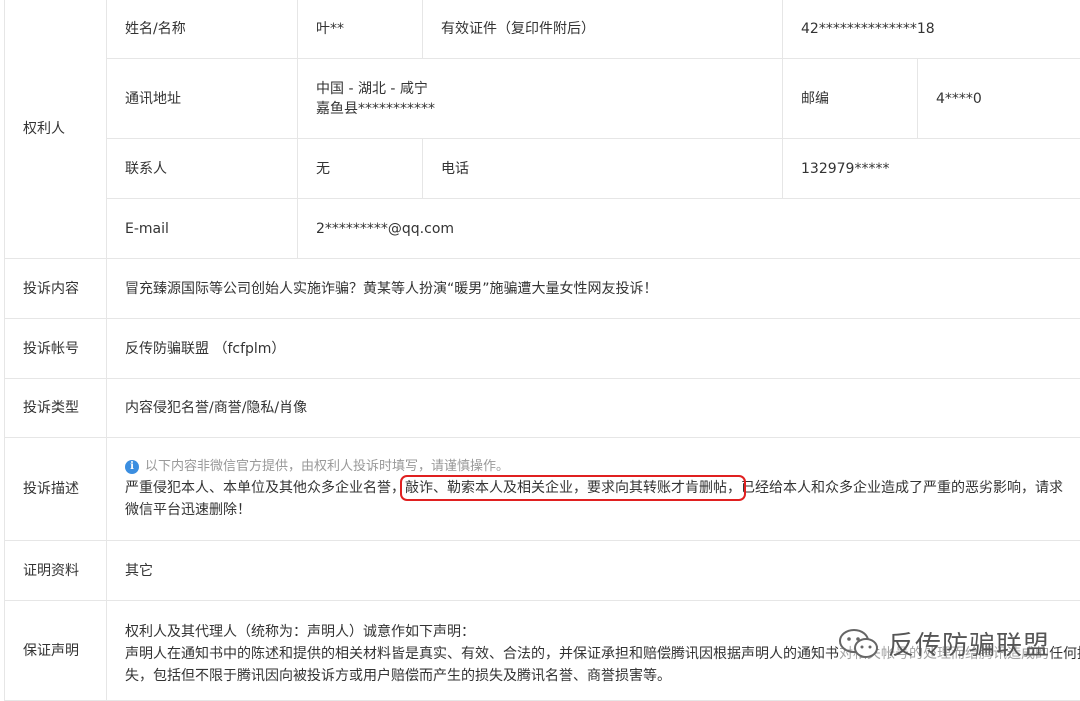 The height and width of the screenshot is (701, 1080). I want to click on watermark-text: 反传防骗联盟, so click(969, 643).